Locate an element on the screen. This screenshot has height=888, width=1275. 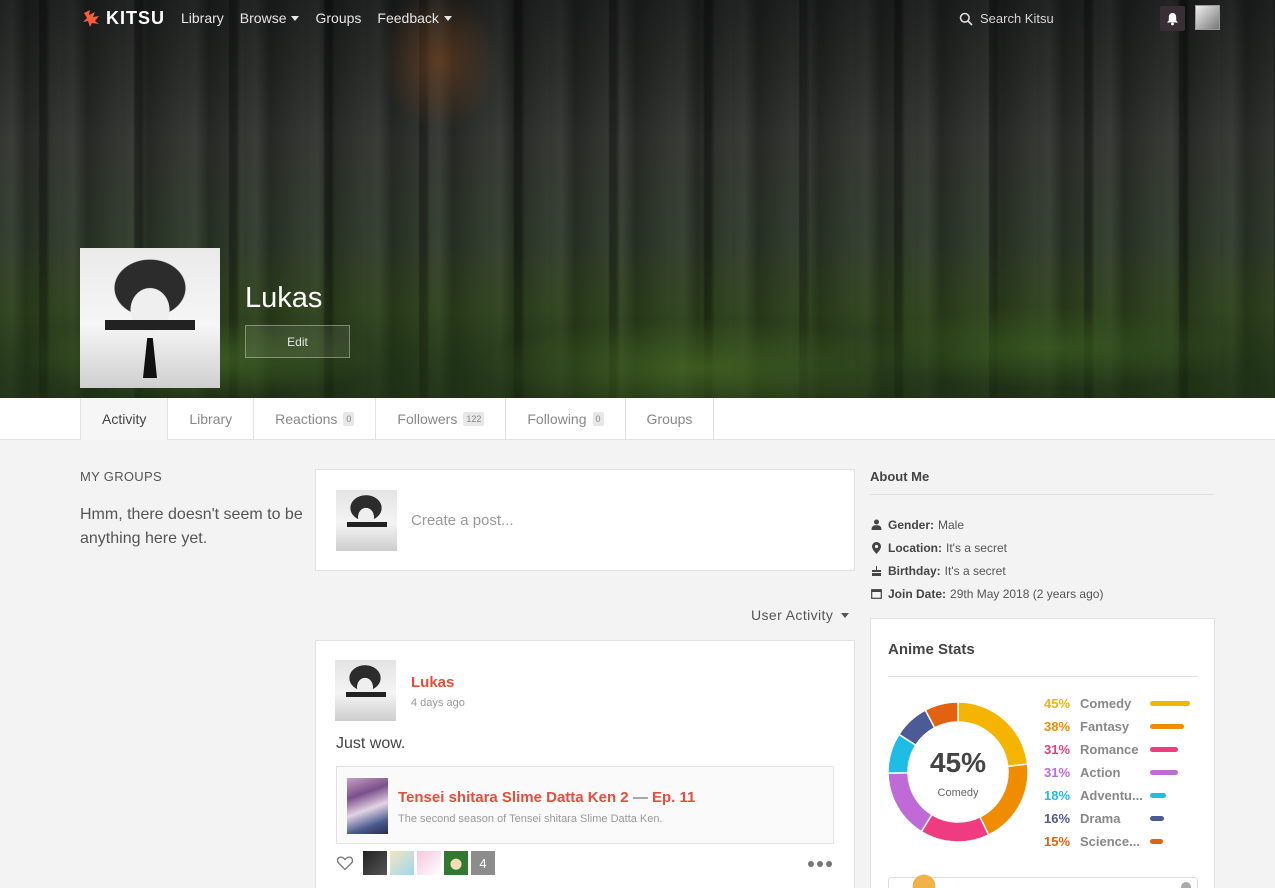
anime-stats-title: Anime Stats is located at coordinates (931, 649).